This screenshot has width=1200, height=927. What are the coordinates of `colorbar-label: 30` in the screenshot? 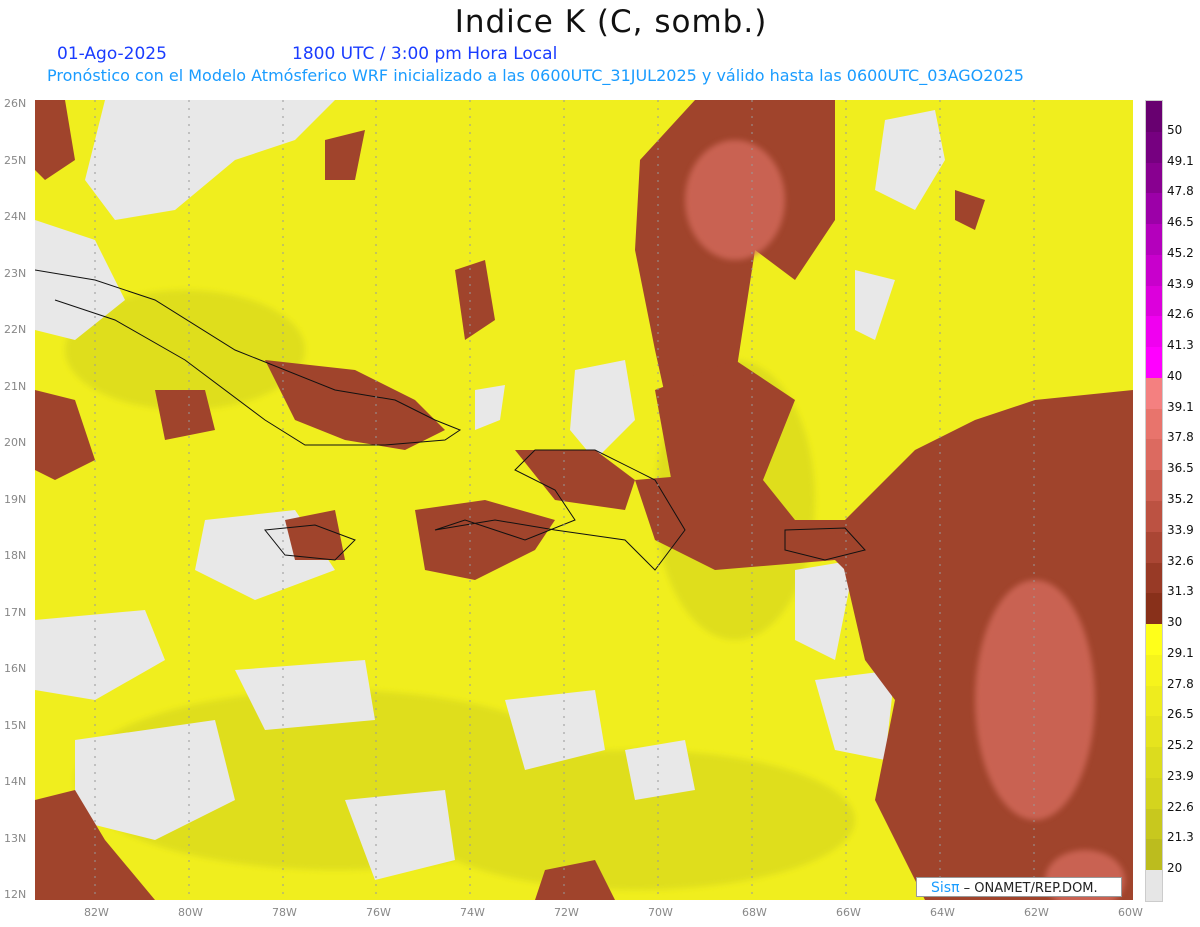 It's located at (1175, 622).